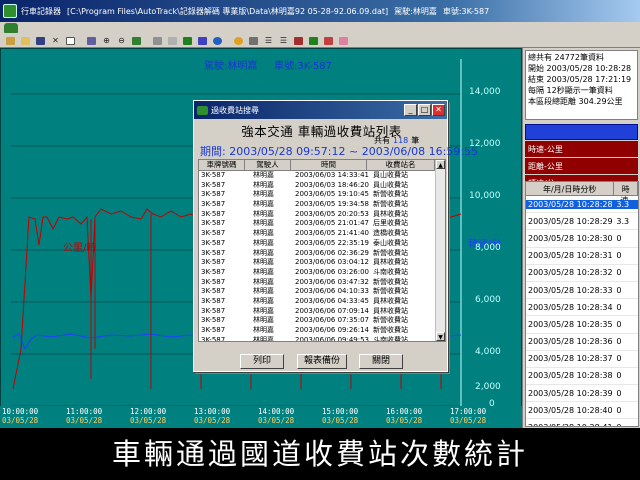  I want to click on chart-driver-label: 駕駛:林明嘉, so click(231, 66).